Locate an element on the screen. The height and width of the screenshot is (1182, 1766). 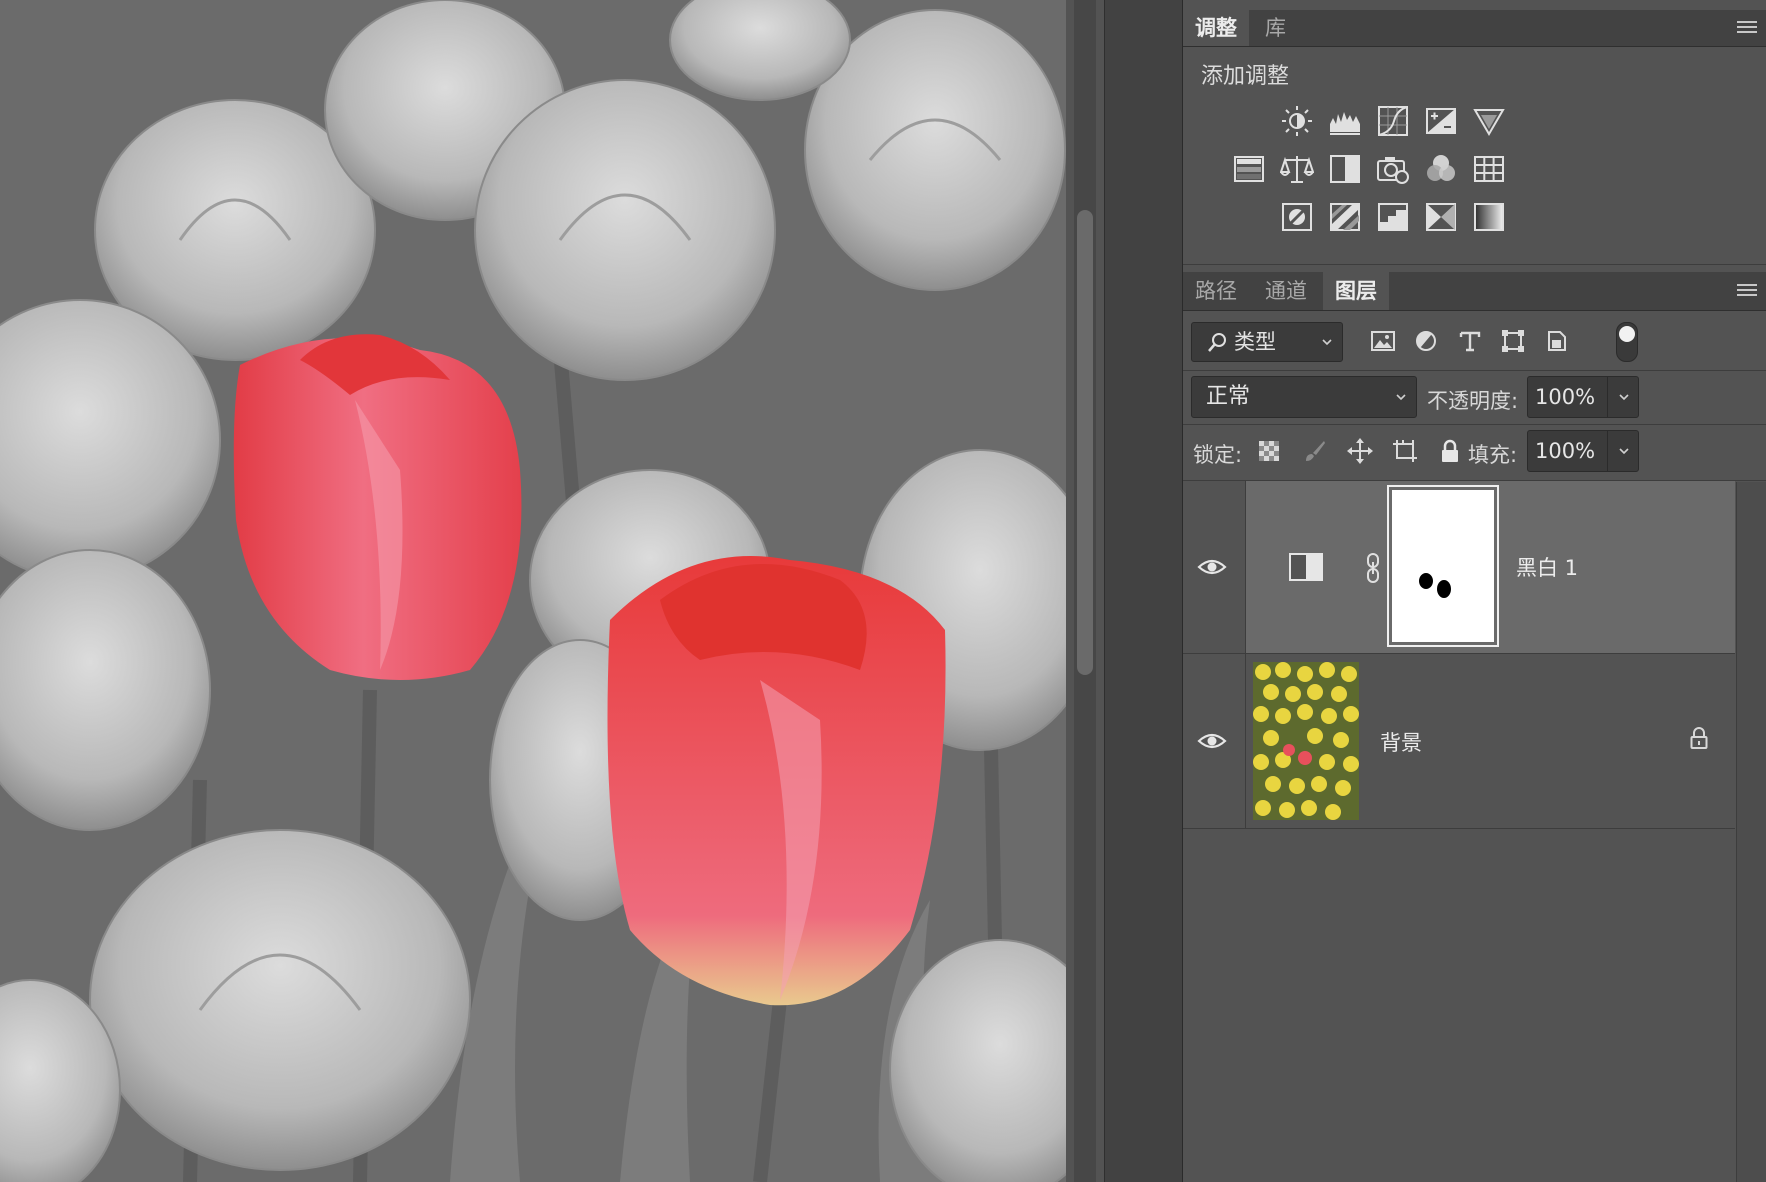
layer-filter-kind-select: 类型 is located at coordinates (1267, 342).